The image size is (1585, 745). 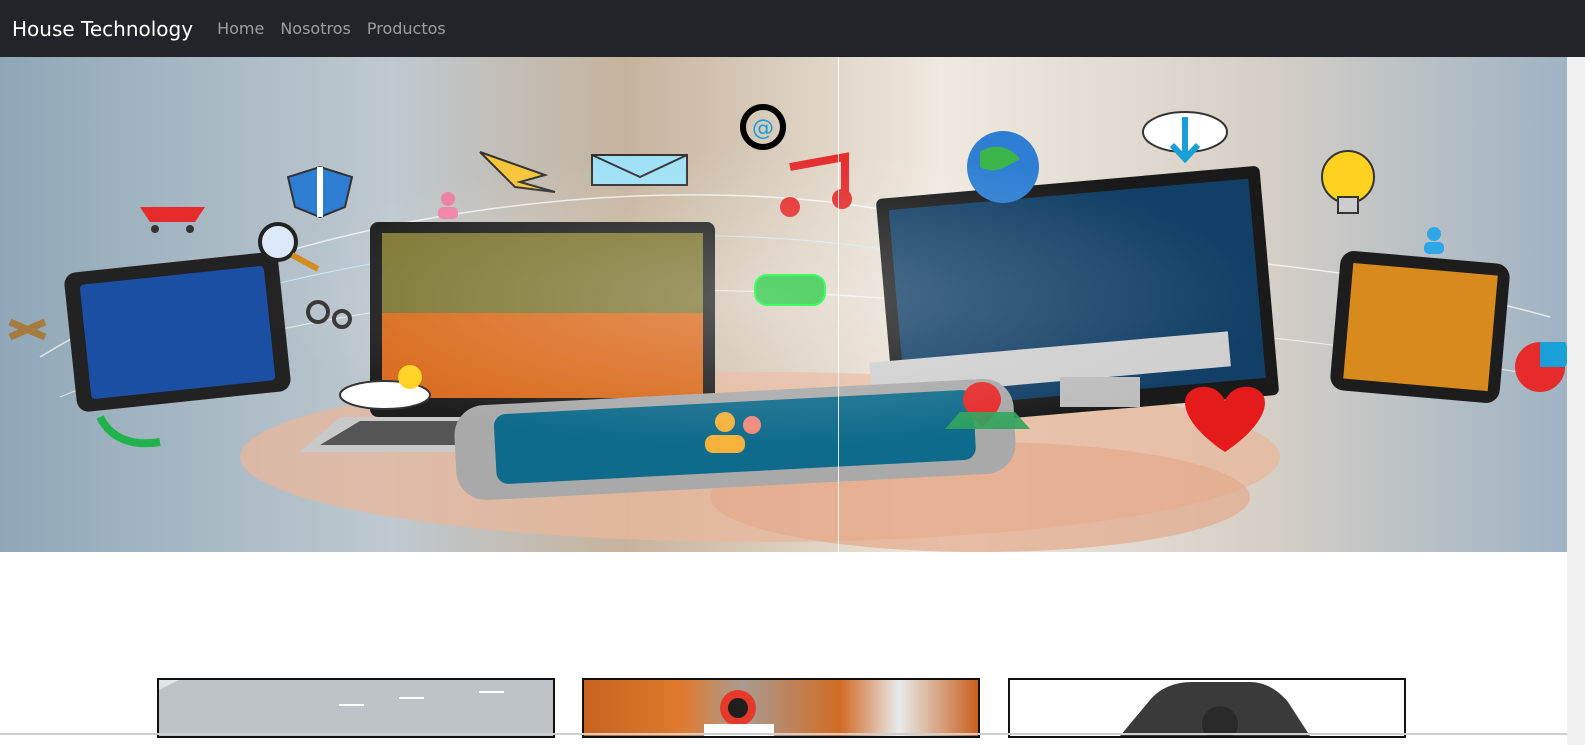 I want to click on page-bottom-border, so click(x=783, y=734).